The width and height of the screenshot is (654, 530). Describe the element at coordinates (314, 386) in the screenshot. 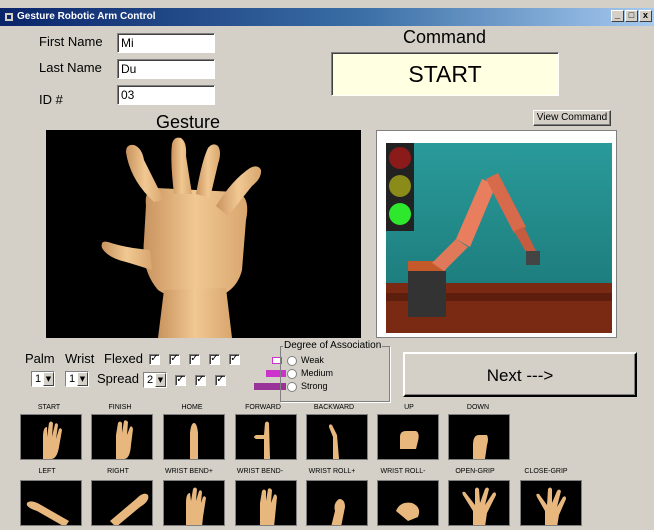

I see `strong-label: Strong` at that location.